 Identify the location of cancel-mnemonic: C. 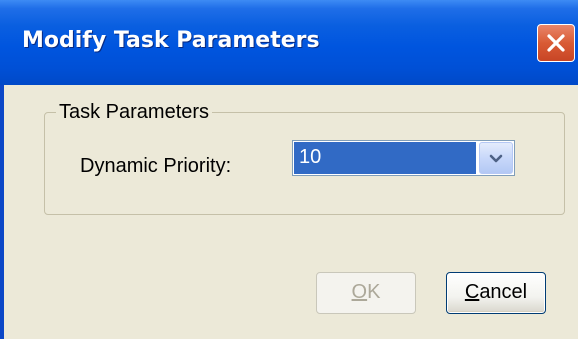
(472, 292).